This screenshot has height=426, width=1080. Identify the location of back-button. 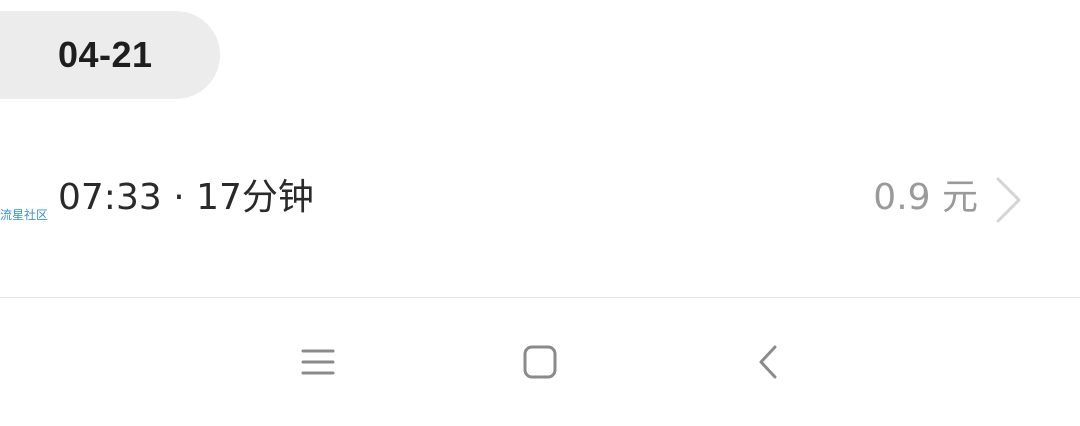
(768, 362).